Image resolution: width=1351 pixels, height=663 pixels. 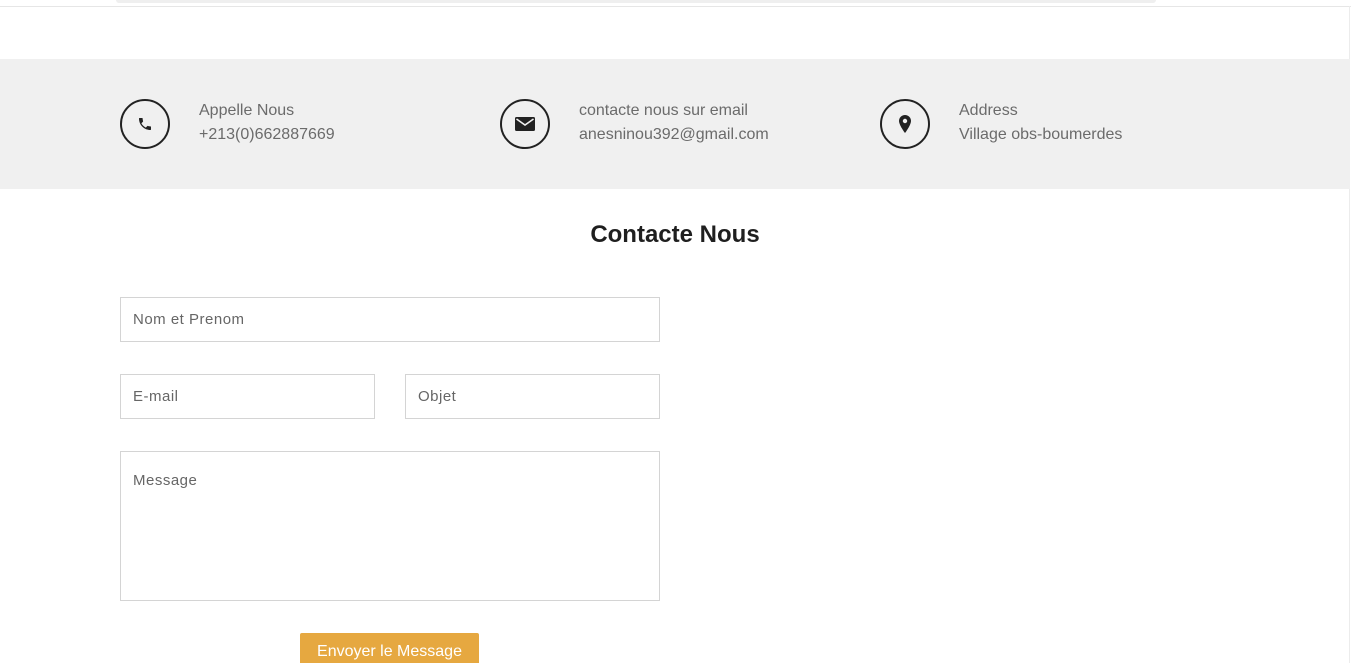 What do you see at coordinates (675, 6) in the screenshot?
I see `header-divider` at bounding box center [675, 6].